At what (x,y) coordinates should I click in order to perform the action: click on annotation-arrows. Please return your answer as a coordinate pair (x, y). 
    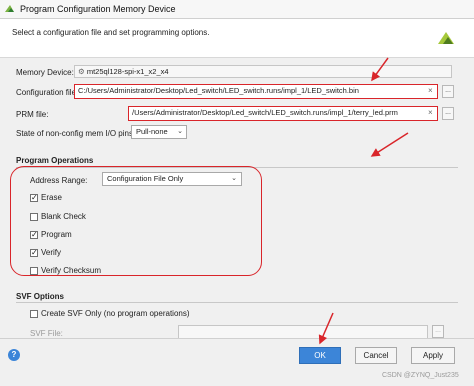
    Looking at the image, I should click on (363, 201).